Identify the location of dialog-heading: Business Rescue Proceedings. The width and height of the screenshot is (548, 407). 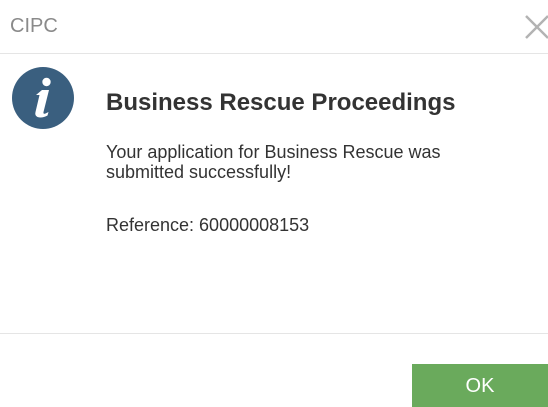
(281, 102).